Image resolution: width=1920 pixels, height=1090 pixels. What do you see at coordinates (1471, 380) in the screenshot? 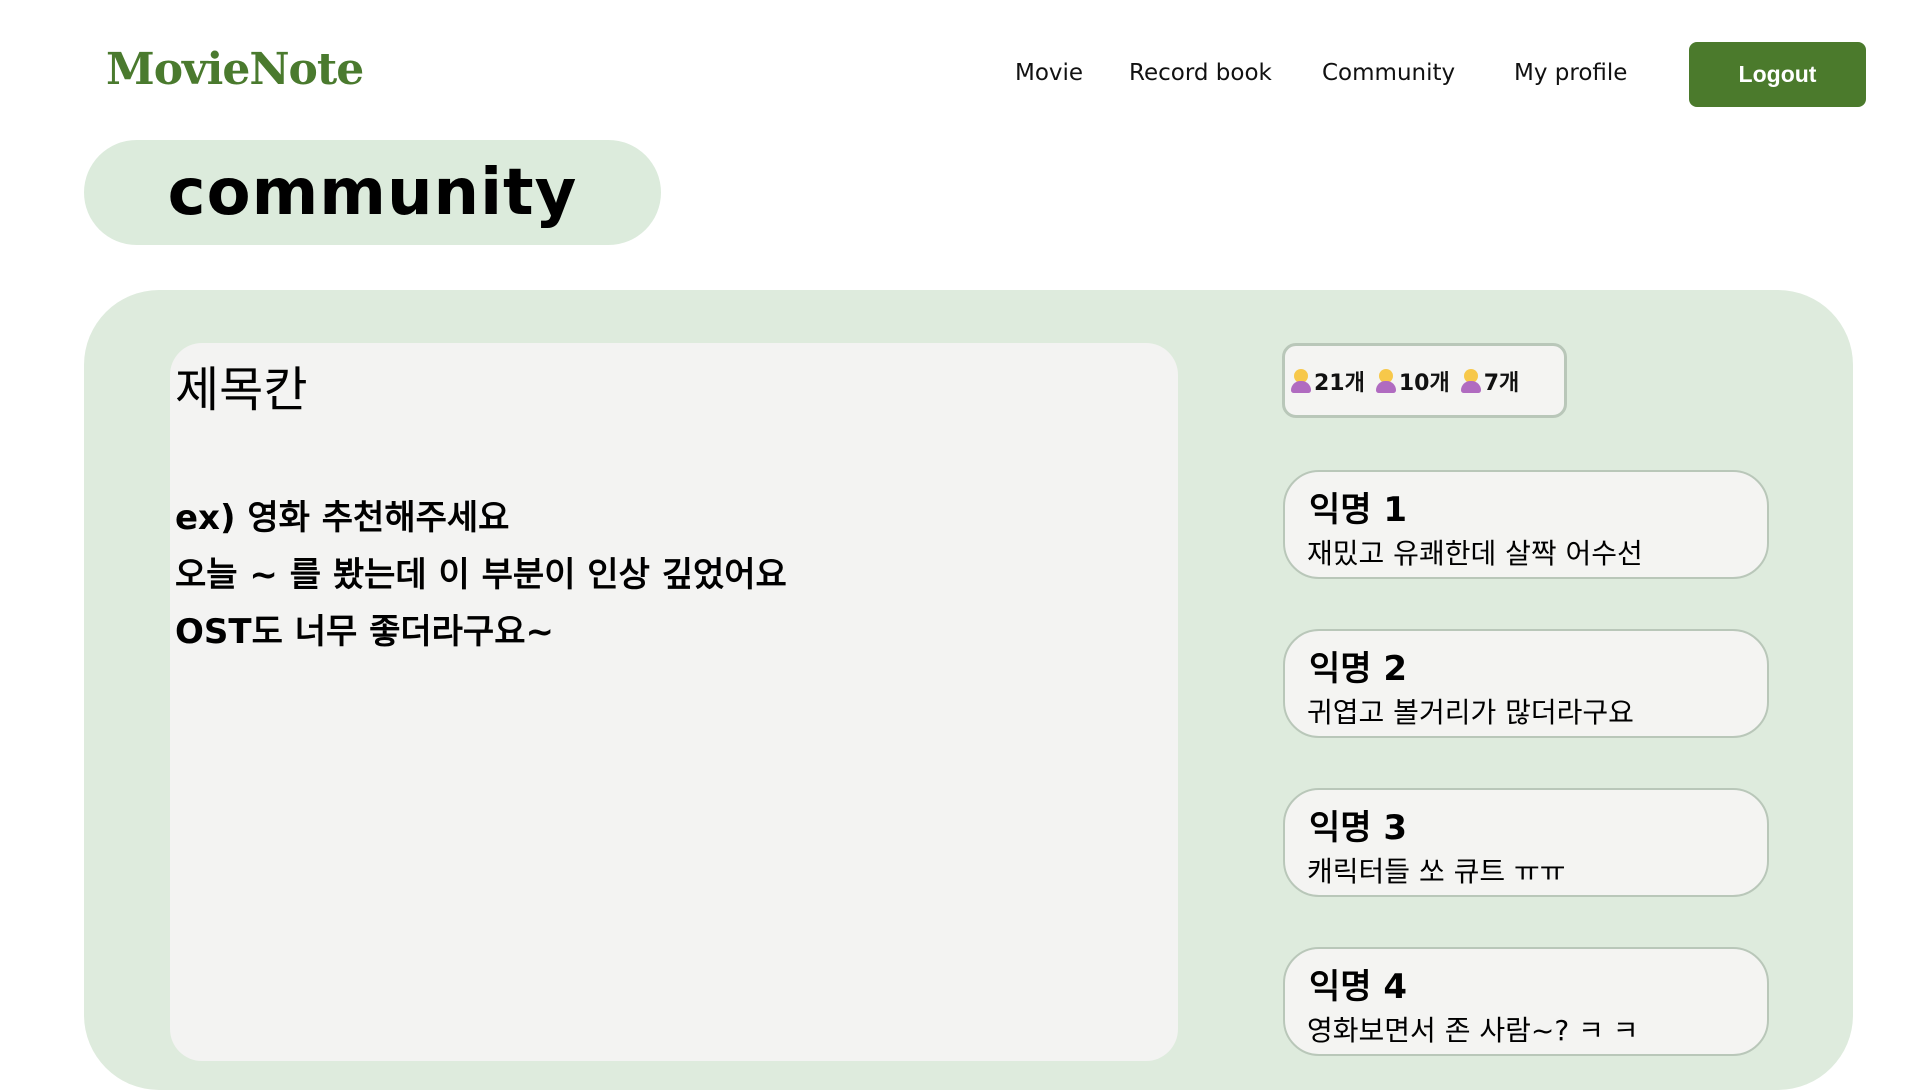
I see `person-bowing-icon` at bounding box center [1471, 380].